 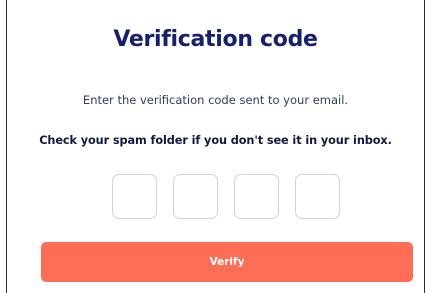 I want to click on dialog-title: Verification code, so click(x=215, y=39).